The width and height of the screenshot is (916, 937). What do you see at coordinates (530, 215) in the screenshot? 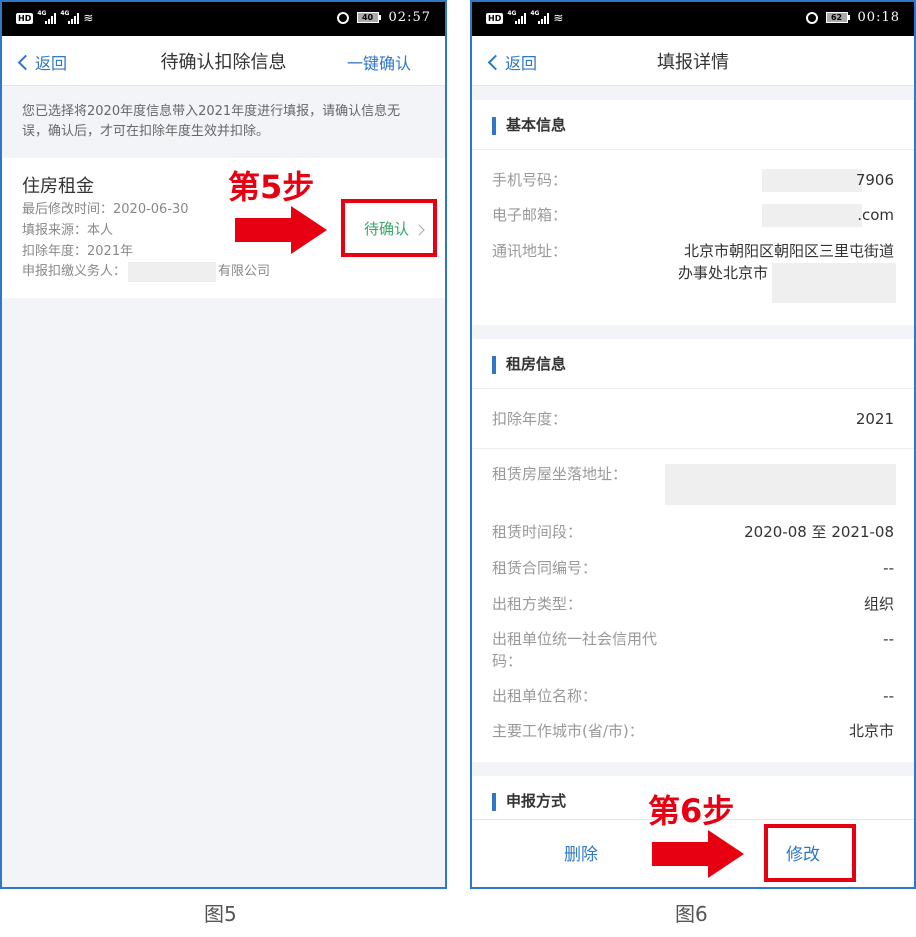
I see `email-label: 电子邮箱：` at bounding box center [530, 215].